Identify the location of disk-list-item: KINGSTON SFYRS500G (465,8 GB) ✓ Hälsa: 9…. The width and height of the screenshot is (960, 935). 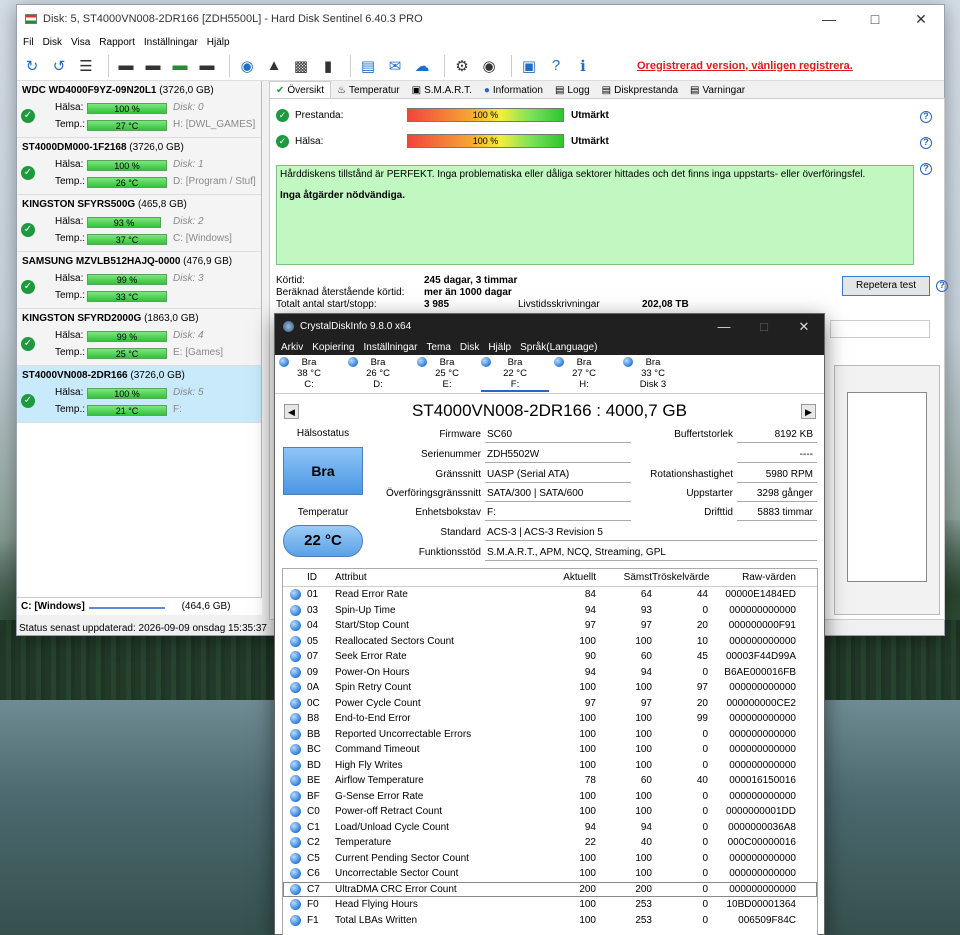
(139, 223).